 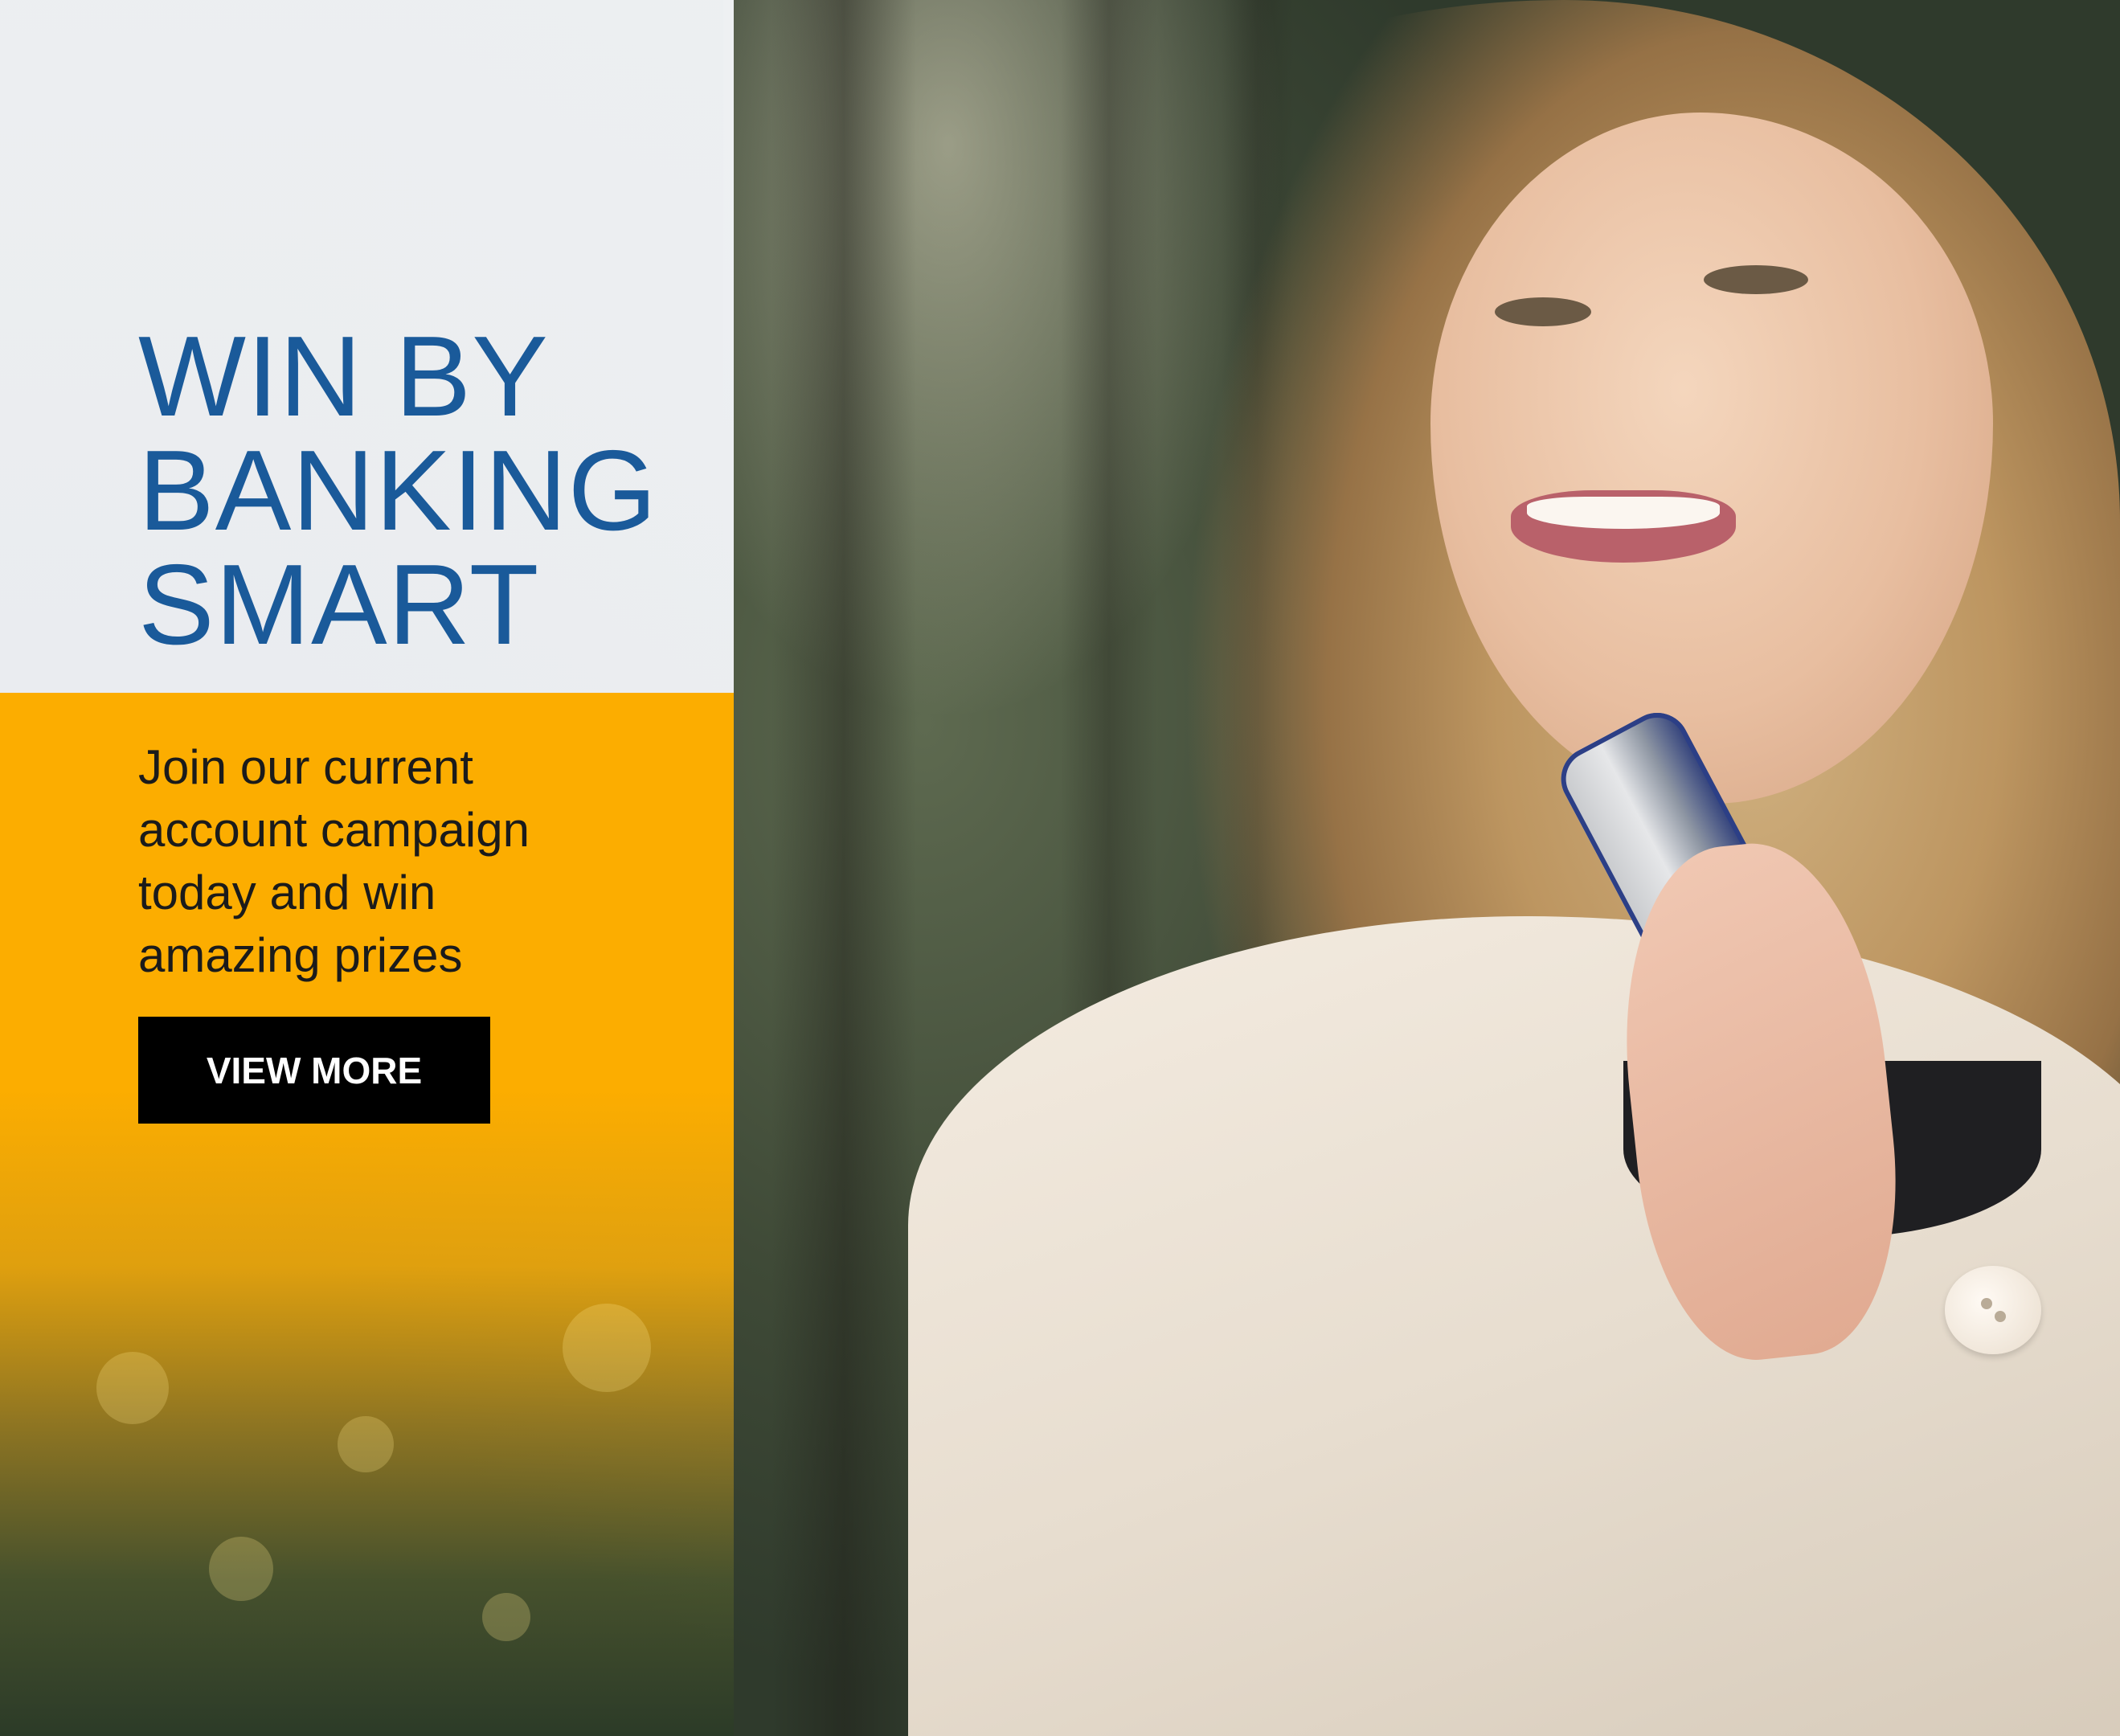 I want to click on headline-line: SMART, so click(x=339, y=605).